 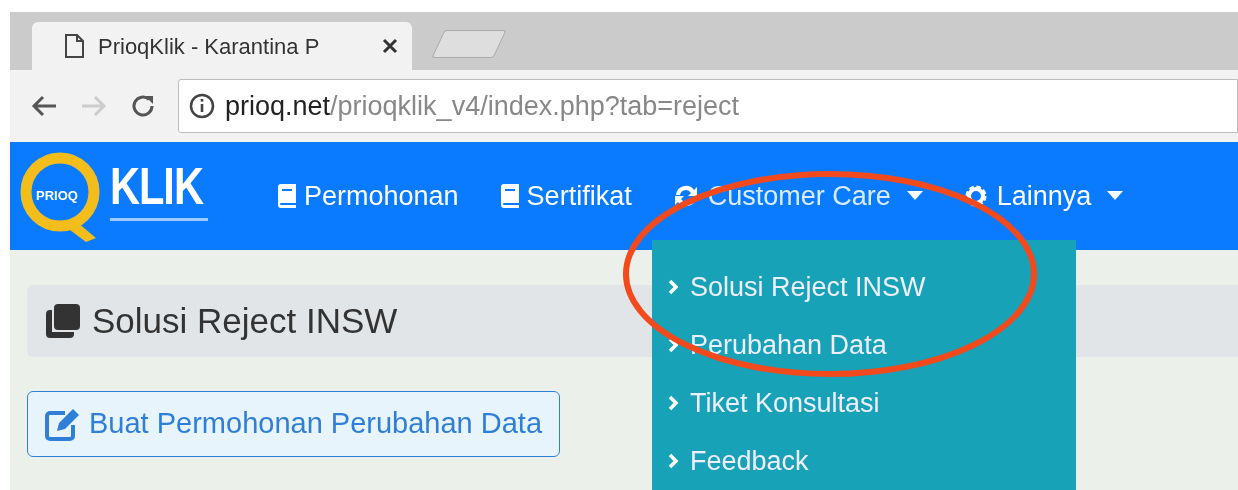 What do you see at coordinates (872, 403) in the screenshot?
I see `dropdown-item: Tiket Konsultasi` at bounding box center [872, 403].